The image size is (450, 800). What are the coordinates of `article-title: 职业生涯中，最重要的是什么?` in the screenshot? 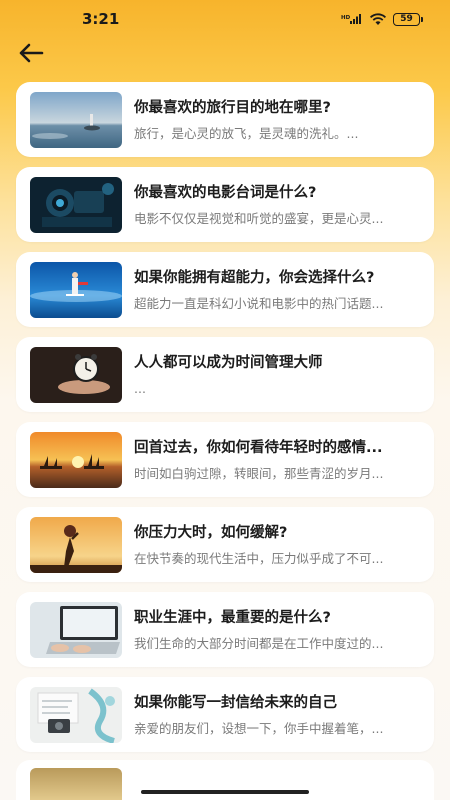 It's located at (232, 617).